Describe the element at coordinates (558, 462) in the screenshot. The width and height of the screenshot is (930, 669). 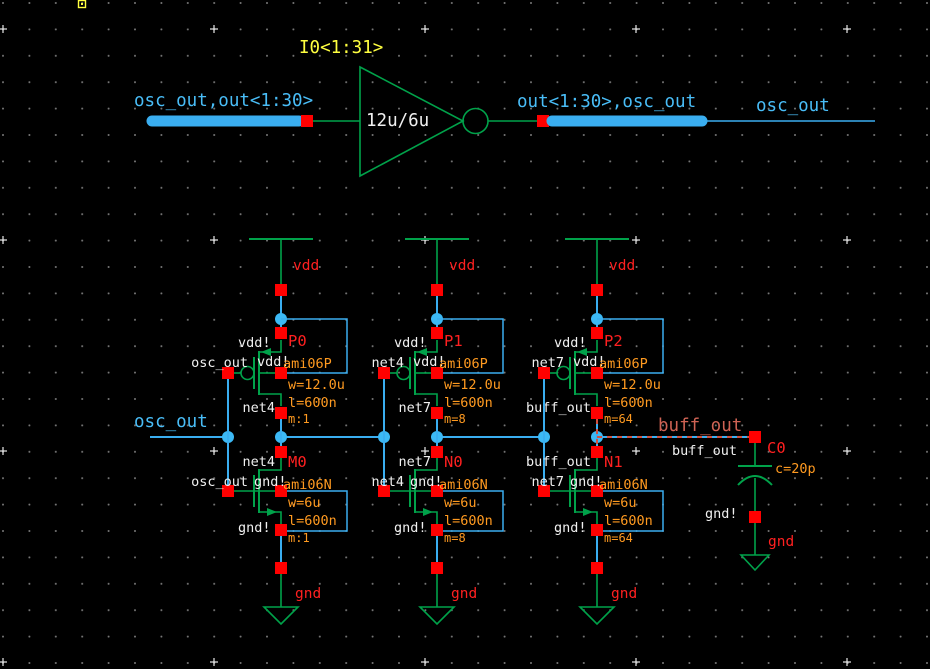
I see `nmos-drain-net-label: buff_out` at that location.